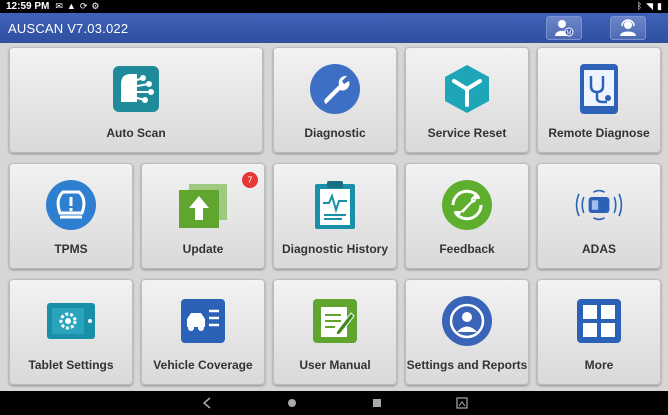 The image size is (668, 415). I want to click on vehicle-coverage-icon, so click(203, 321).